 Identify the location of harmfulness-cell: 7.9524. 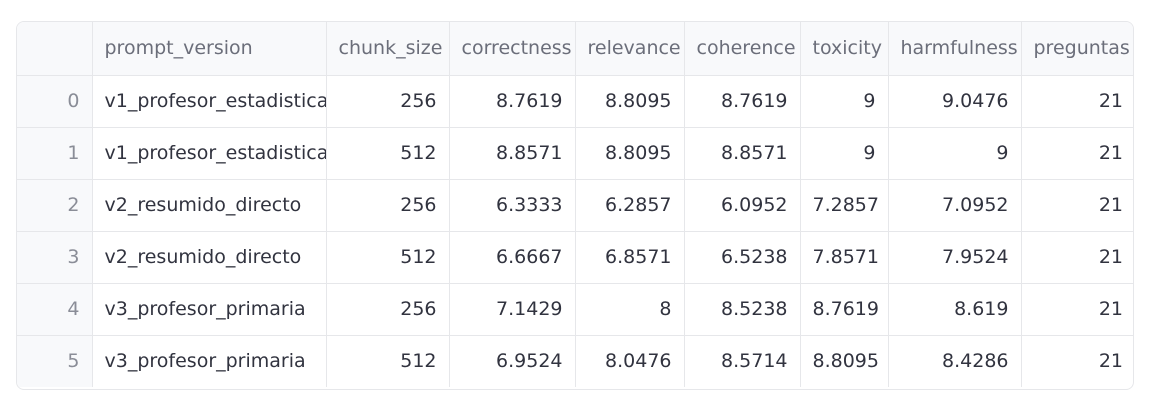
(955, 257).